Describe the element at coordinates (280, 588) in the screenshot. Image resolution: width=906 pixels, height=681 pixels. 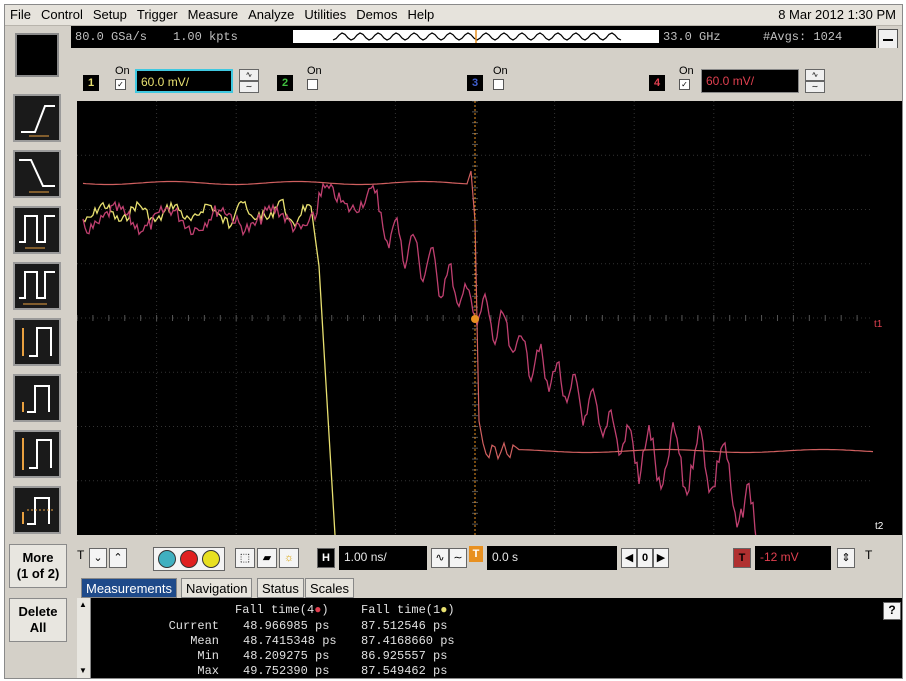
I see `tab-status: Status` at that location.